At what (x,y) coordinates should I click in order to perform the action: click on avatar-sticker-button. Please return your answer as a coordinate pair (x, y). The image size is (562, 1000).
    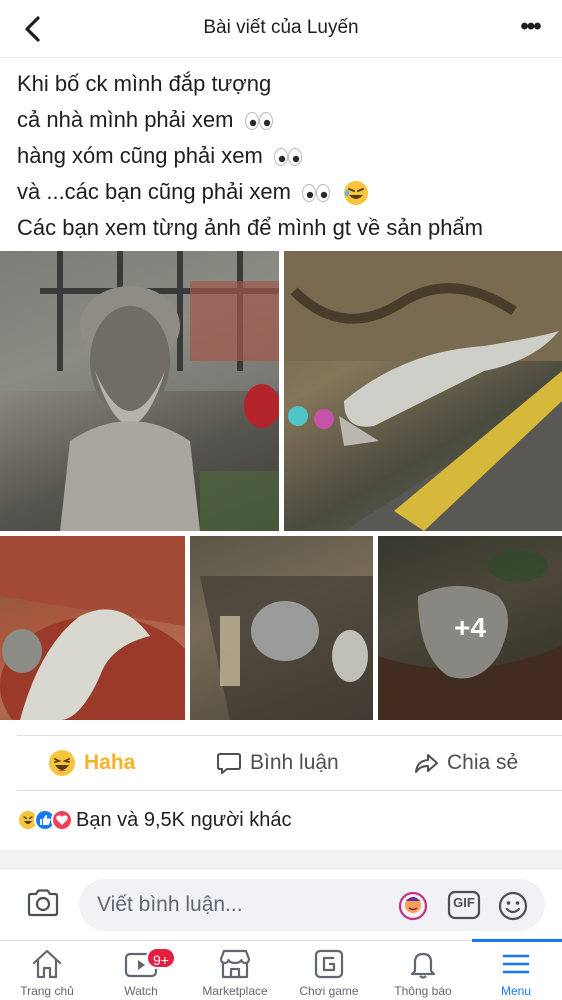
    Looking at the image, I should click on (413, 908).